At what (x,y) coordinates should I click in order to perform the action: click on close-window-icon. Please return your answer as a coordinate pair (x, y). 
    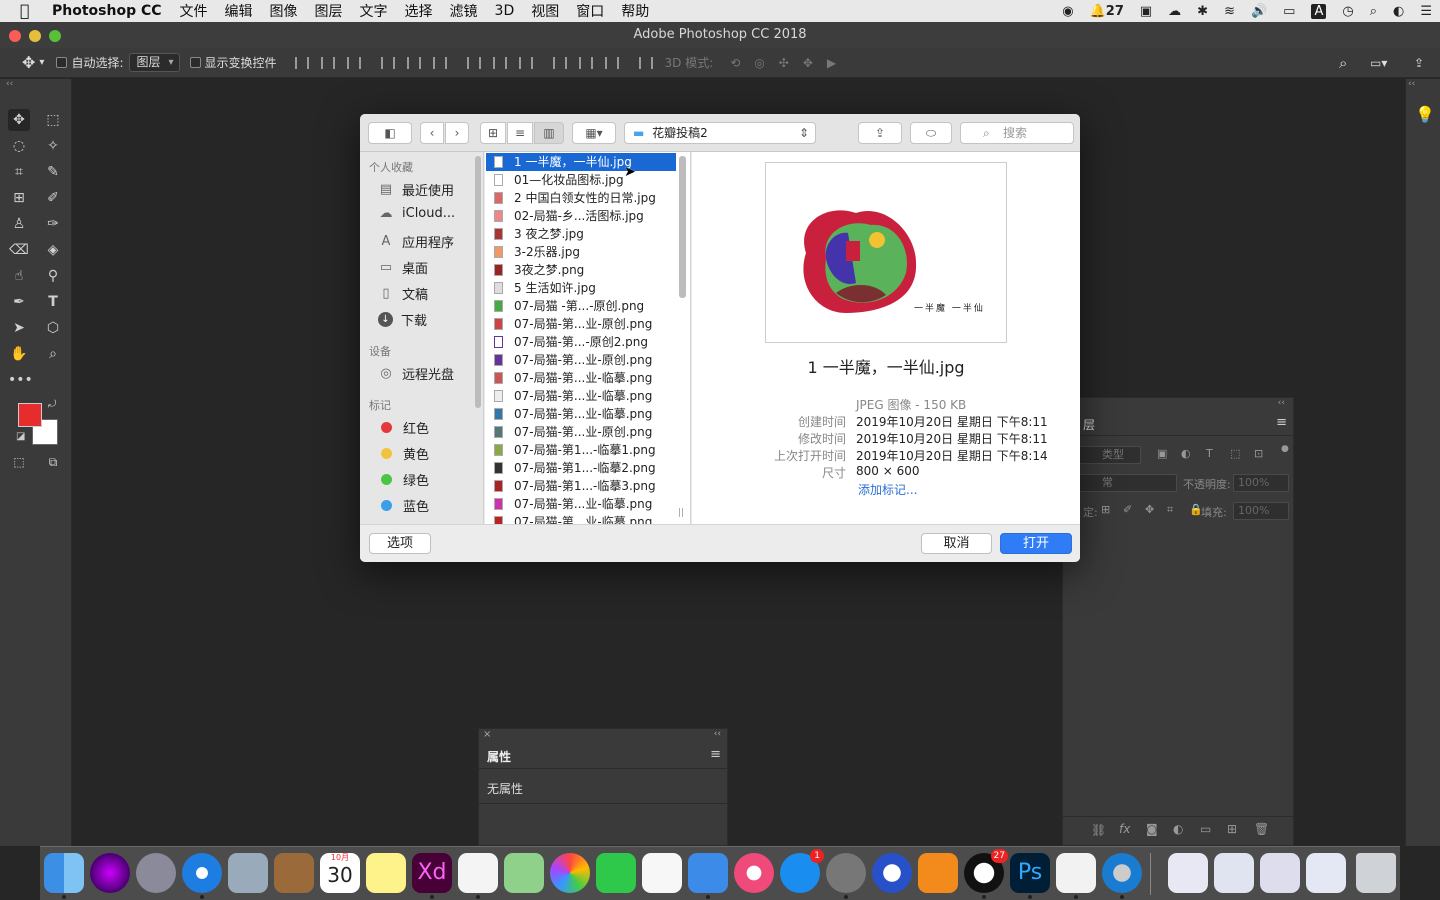
    Looking at the image, I should click on (15, 36).